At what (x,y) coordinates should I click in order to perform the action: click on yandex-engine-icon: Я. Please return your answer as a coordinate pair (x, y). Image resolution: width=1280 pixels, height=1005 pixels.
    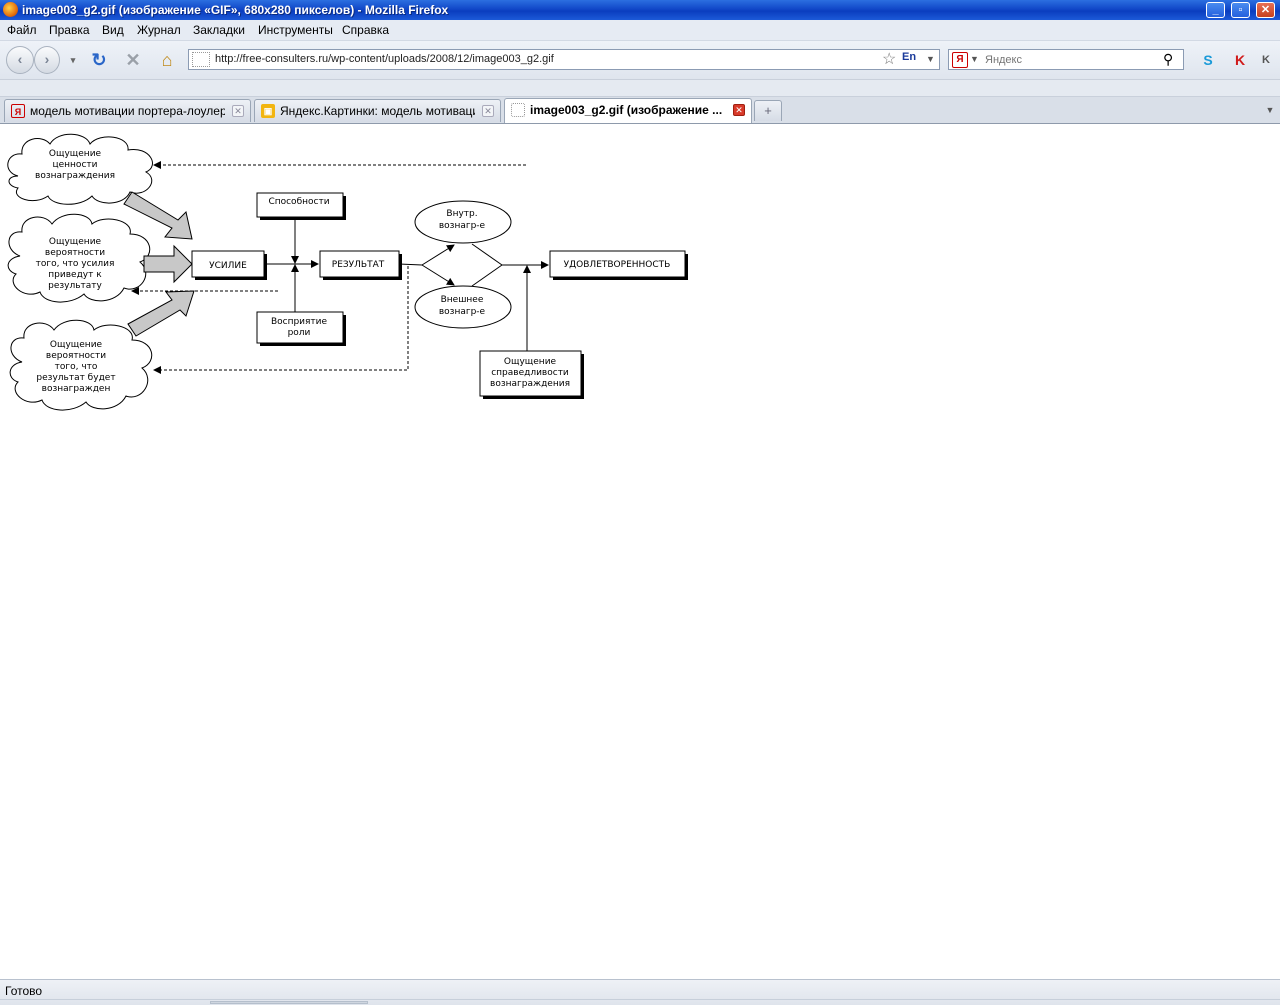
    Looking at the image, I should click on (960, 60).